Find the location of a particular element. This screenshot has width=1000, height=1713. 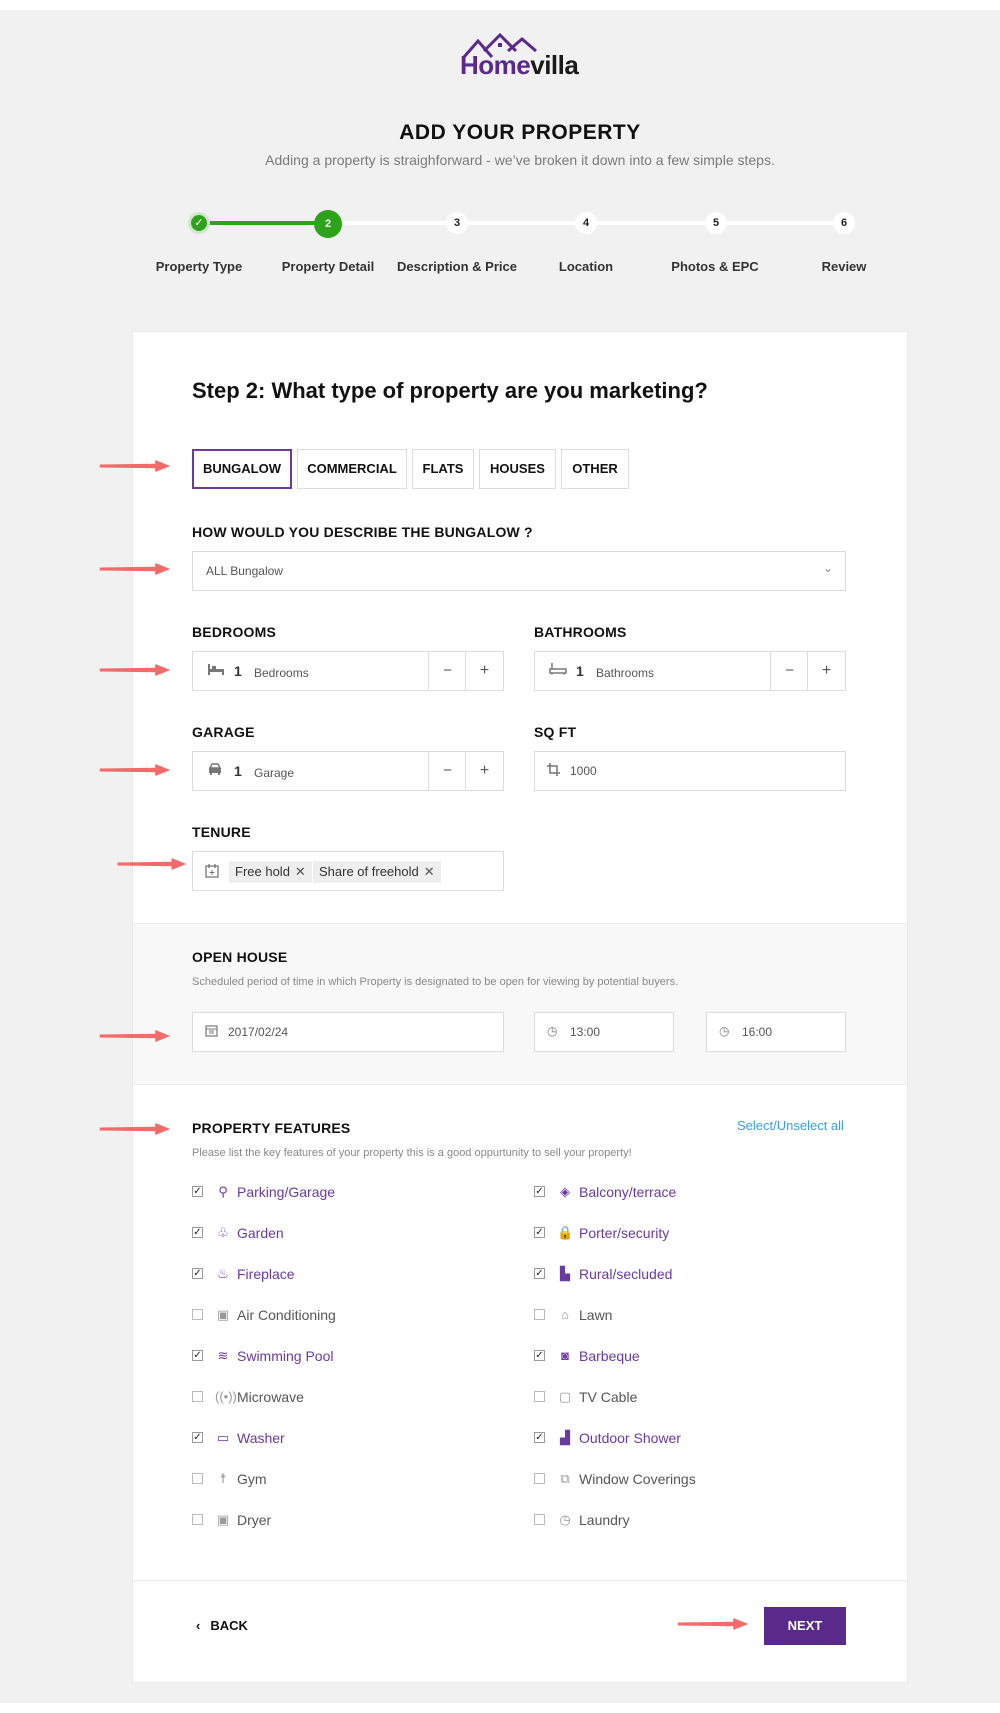

garage-increment-button: + is located at coordinates (484, 771).